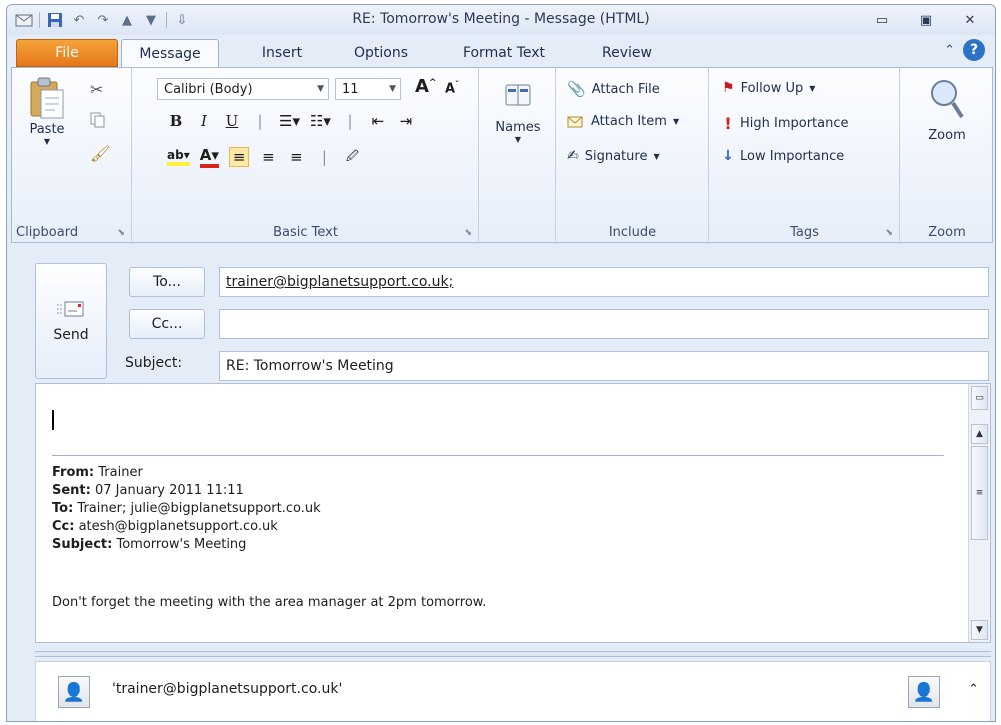 This screenshot has height=725, width=1001. I want to click on follow-up-dropdown-icon: ▼, so click(812, 88).